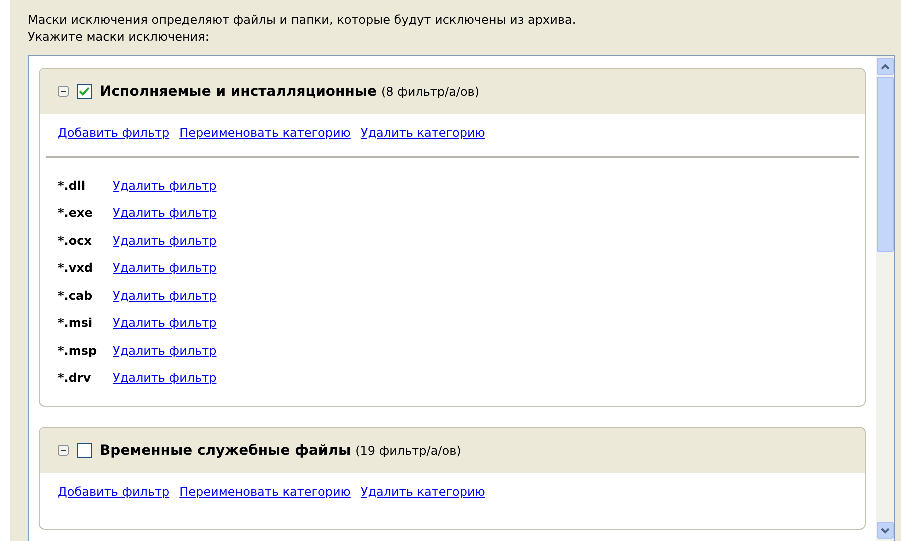  What do you see at coordinates (885, 298) in the screenshot?
I see `vertical-scrollbar` at bounding box center [885, 298].